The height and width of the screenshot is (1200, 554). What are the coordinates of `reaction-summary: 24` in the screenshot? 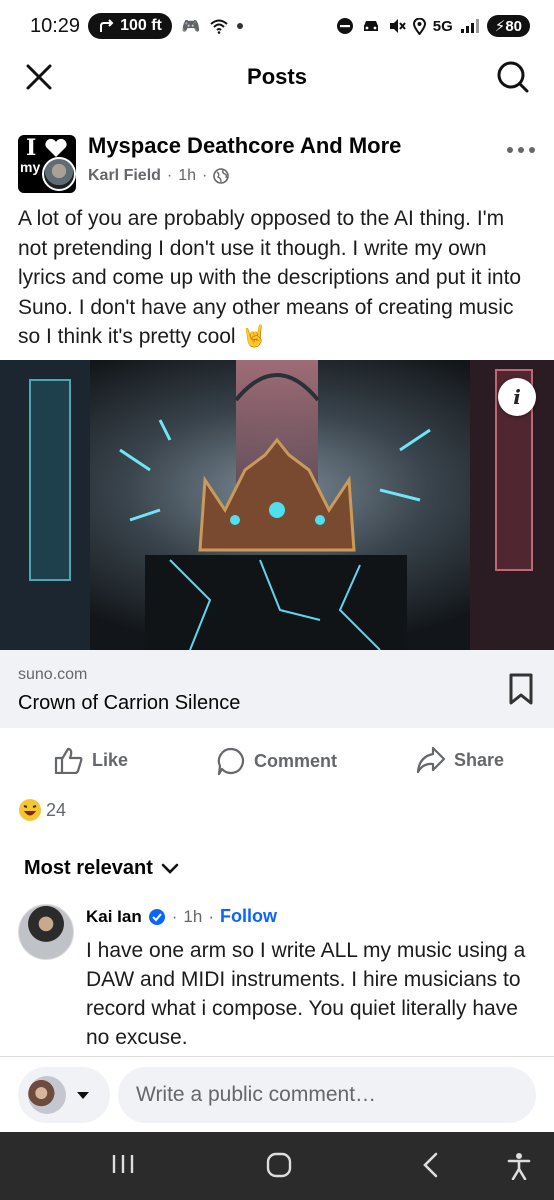 It's located at (42, 810).